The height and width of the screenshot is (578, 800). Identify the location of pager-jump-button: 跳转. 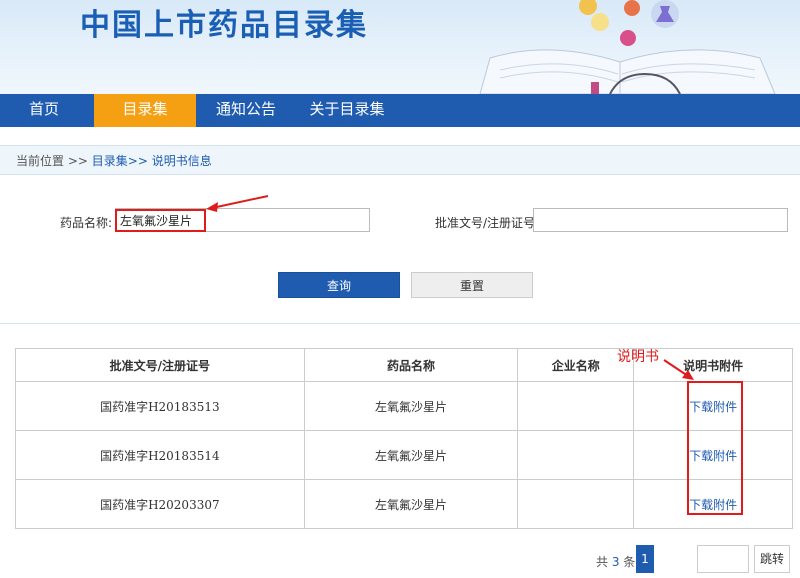
(772, 559).